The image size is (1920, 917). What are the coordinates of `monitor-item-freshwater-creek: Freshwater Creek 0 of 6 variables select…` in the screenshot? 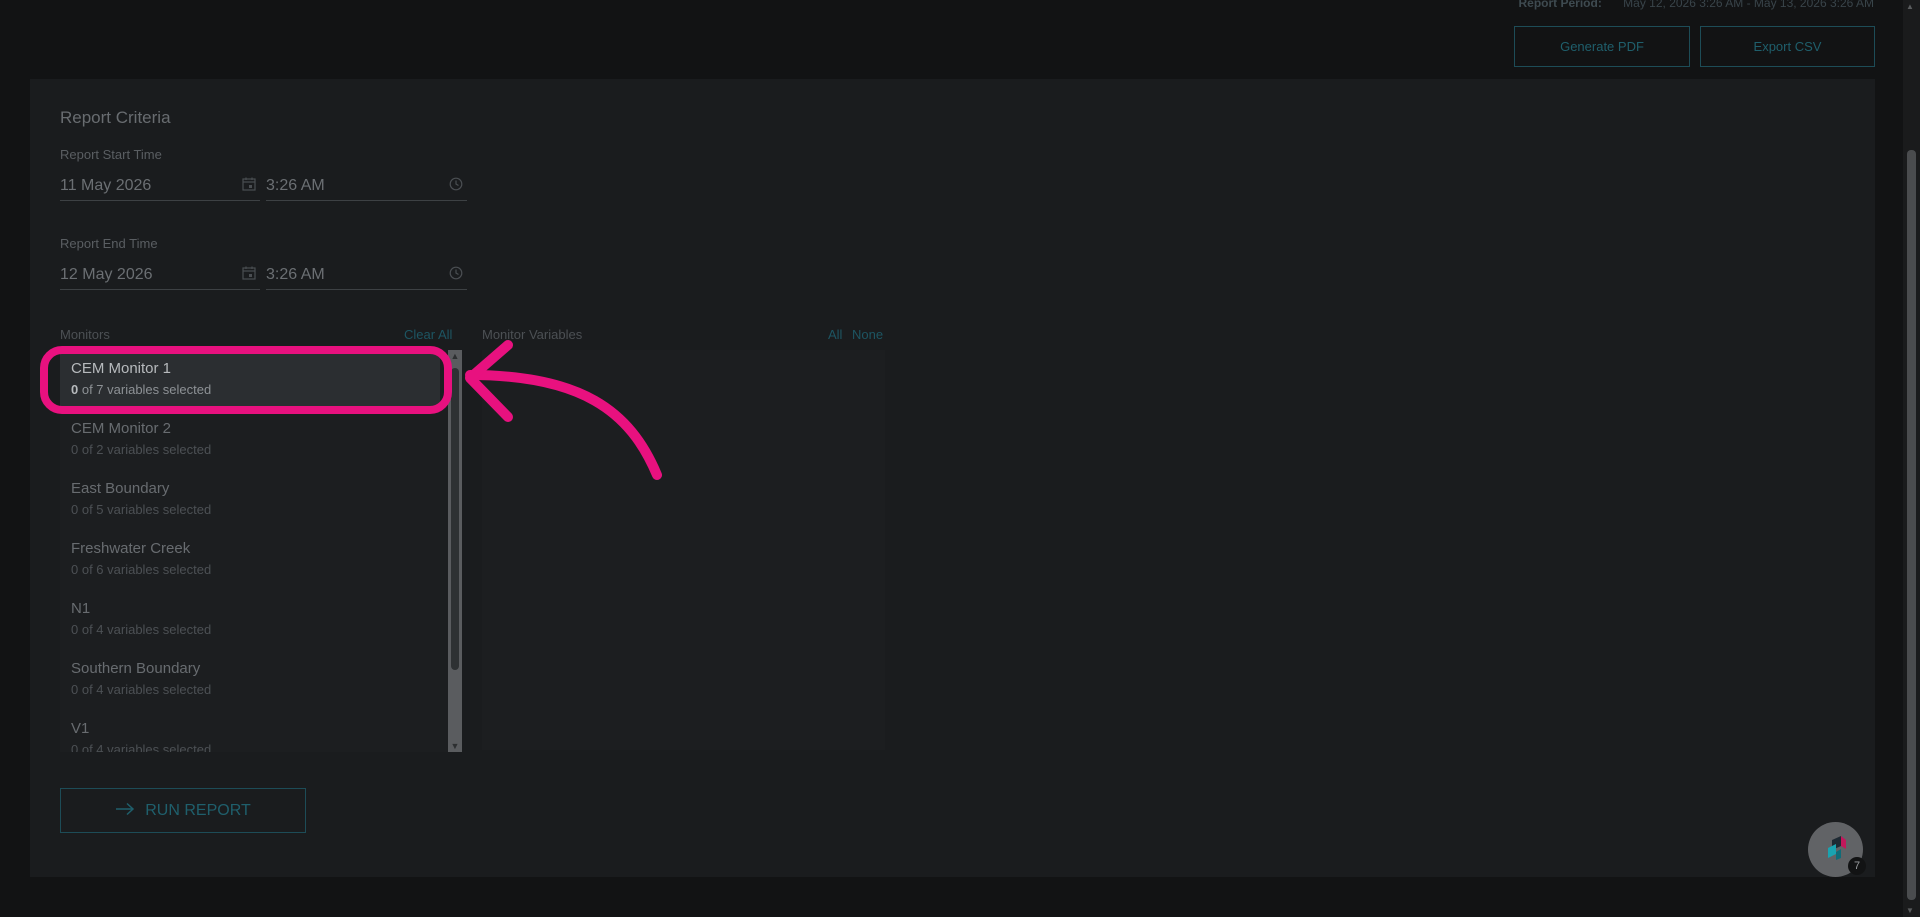 It's located at (250, 560).